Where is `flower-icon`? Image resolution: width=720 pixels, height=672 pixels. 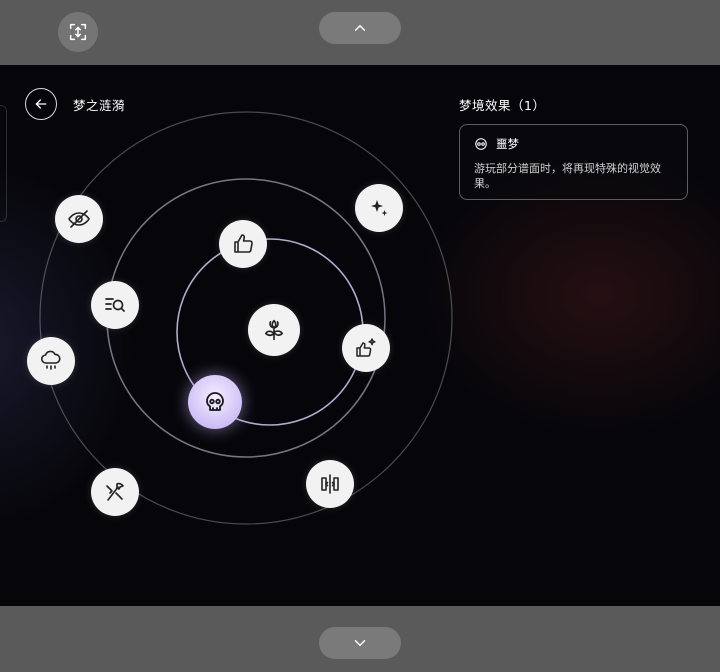 flower-icon is located at coordinates (274, 330).